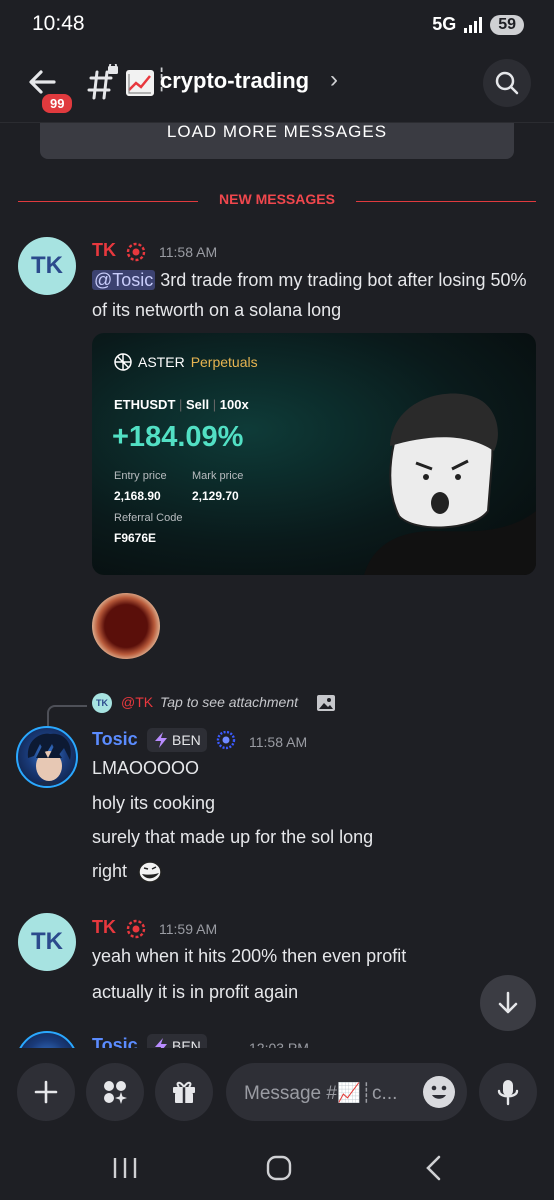 This screenshot has width=554, height=1200. I want to click on plus-icon, so click(46, 1092).